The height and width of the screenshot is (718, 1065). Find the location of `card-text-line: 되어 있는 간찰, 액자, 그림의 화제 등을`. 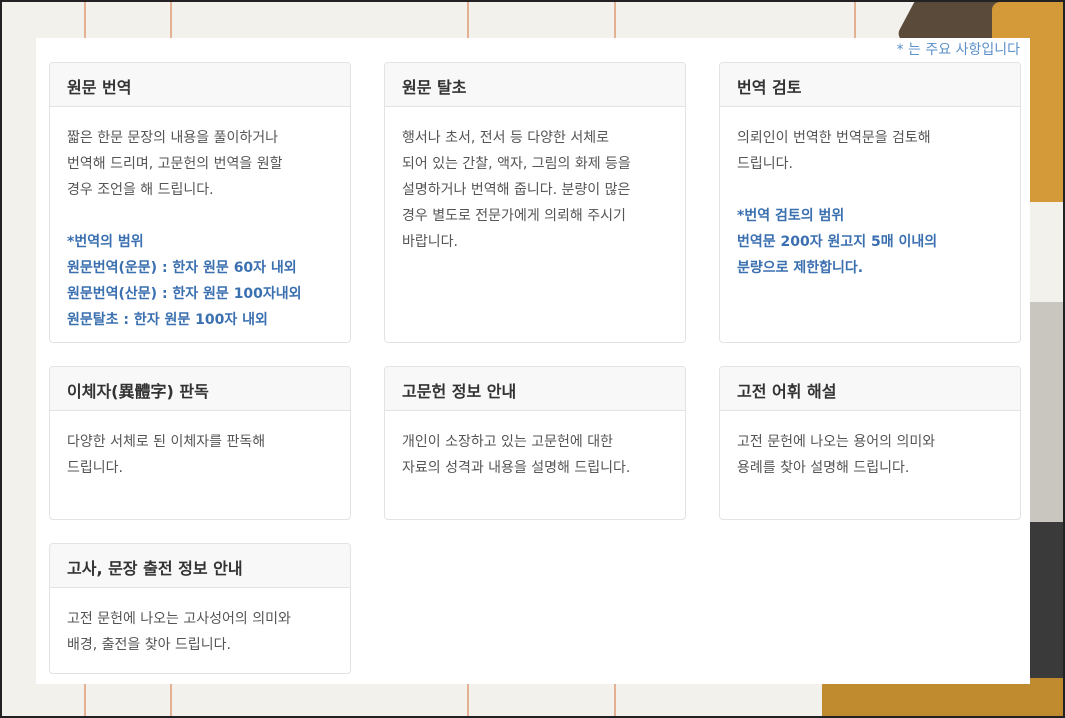

card-text-line: 되어 있는 간찰, 액자, 그림의 화제 등을 is located at coordinates (516, 164).